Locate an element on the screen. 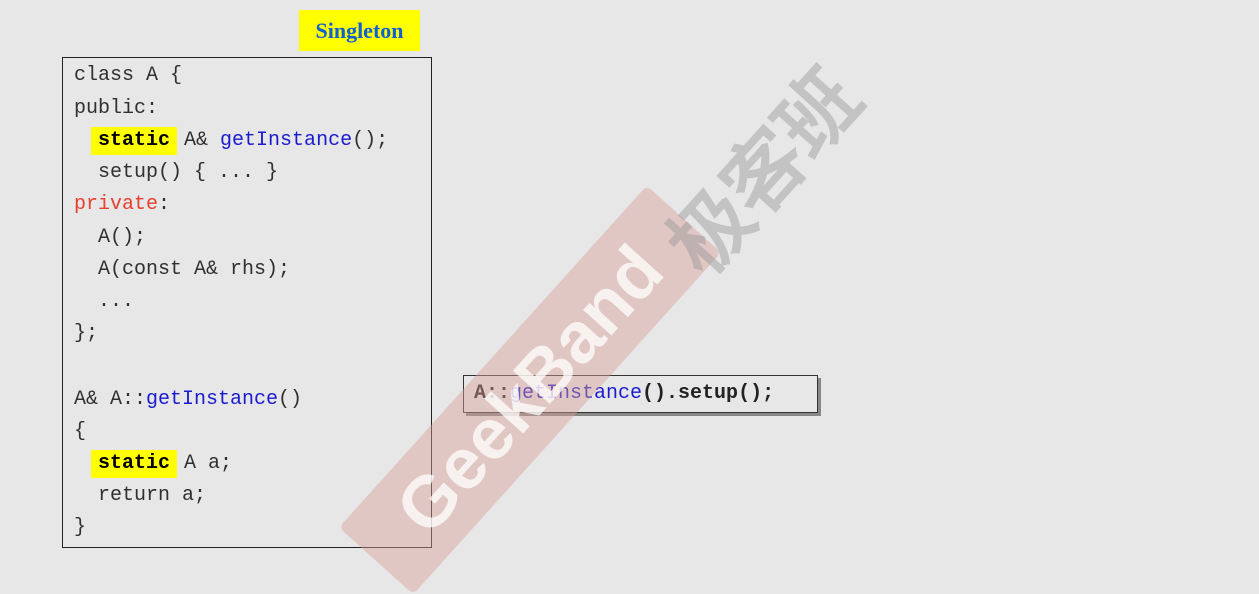 The width and height of the screenshot is (1259, 594). usage-call-text: A::getInstance().setup(); is located at coordinates (624, 394).